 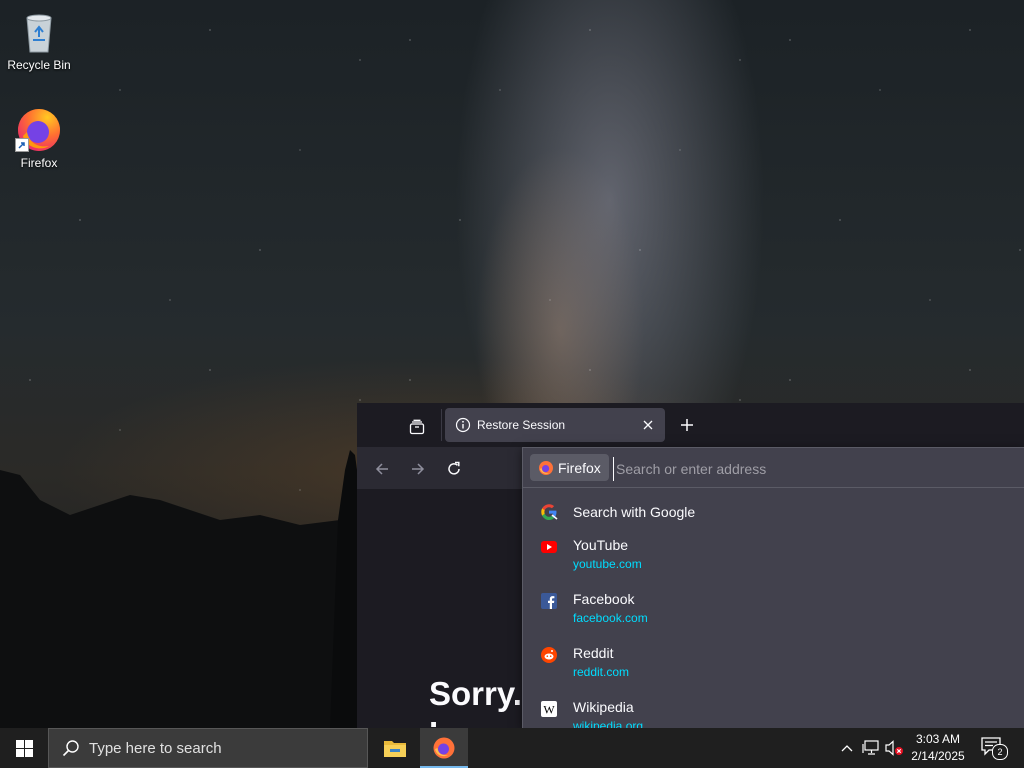 What do you see at coordinates (39, 32) in the screenshot?
I see `recycle-bin-icon` at bounding box center [39, 32].